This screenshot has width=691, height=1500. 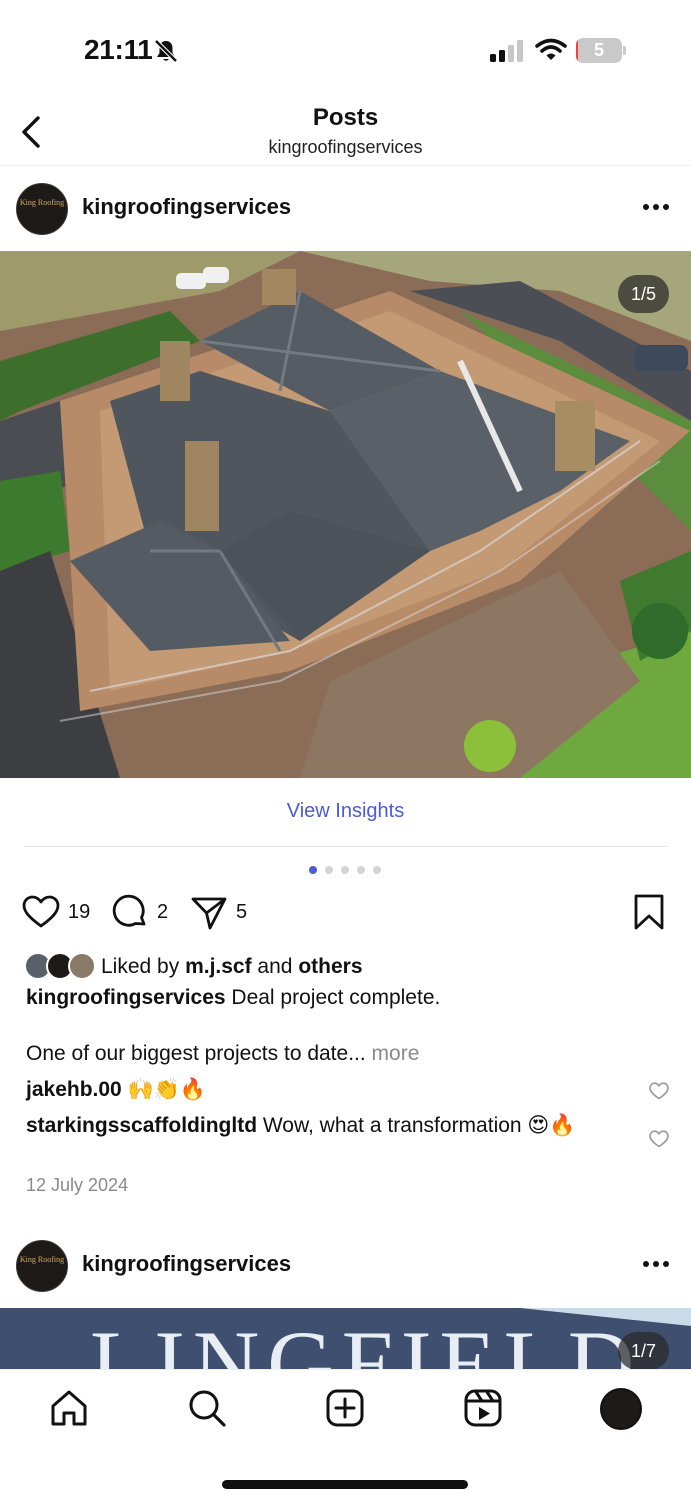 What do you see at coordinates (207, 1408) in the screenshot?
I see `search-icon` at bounding box center [207, 1408].